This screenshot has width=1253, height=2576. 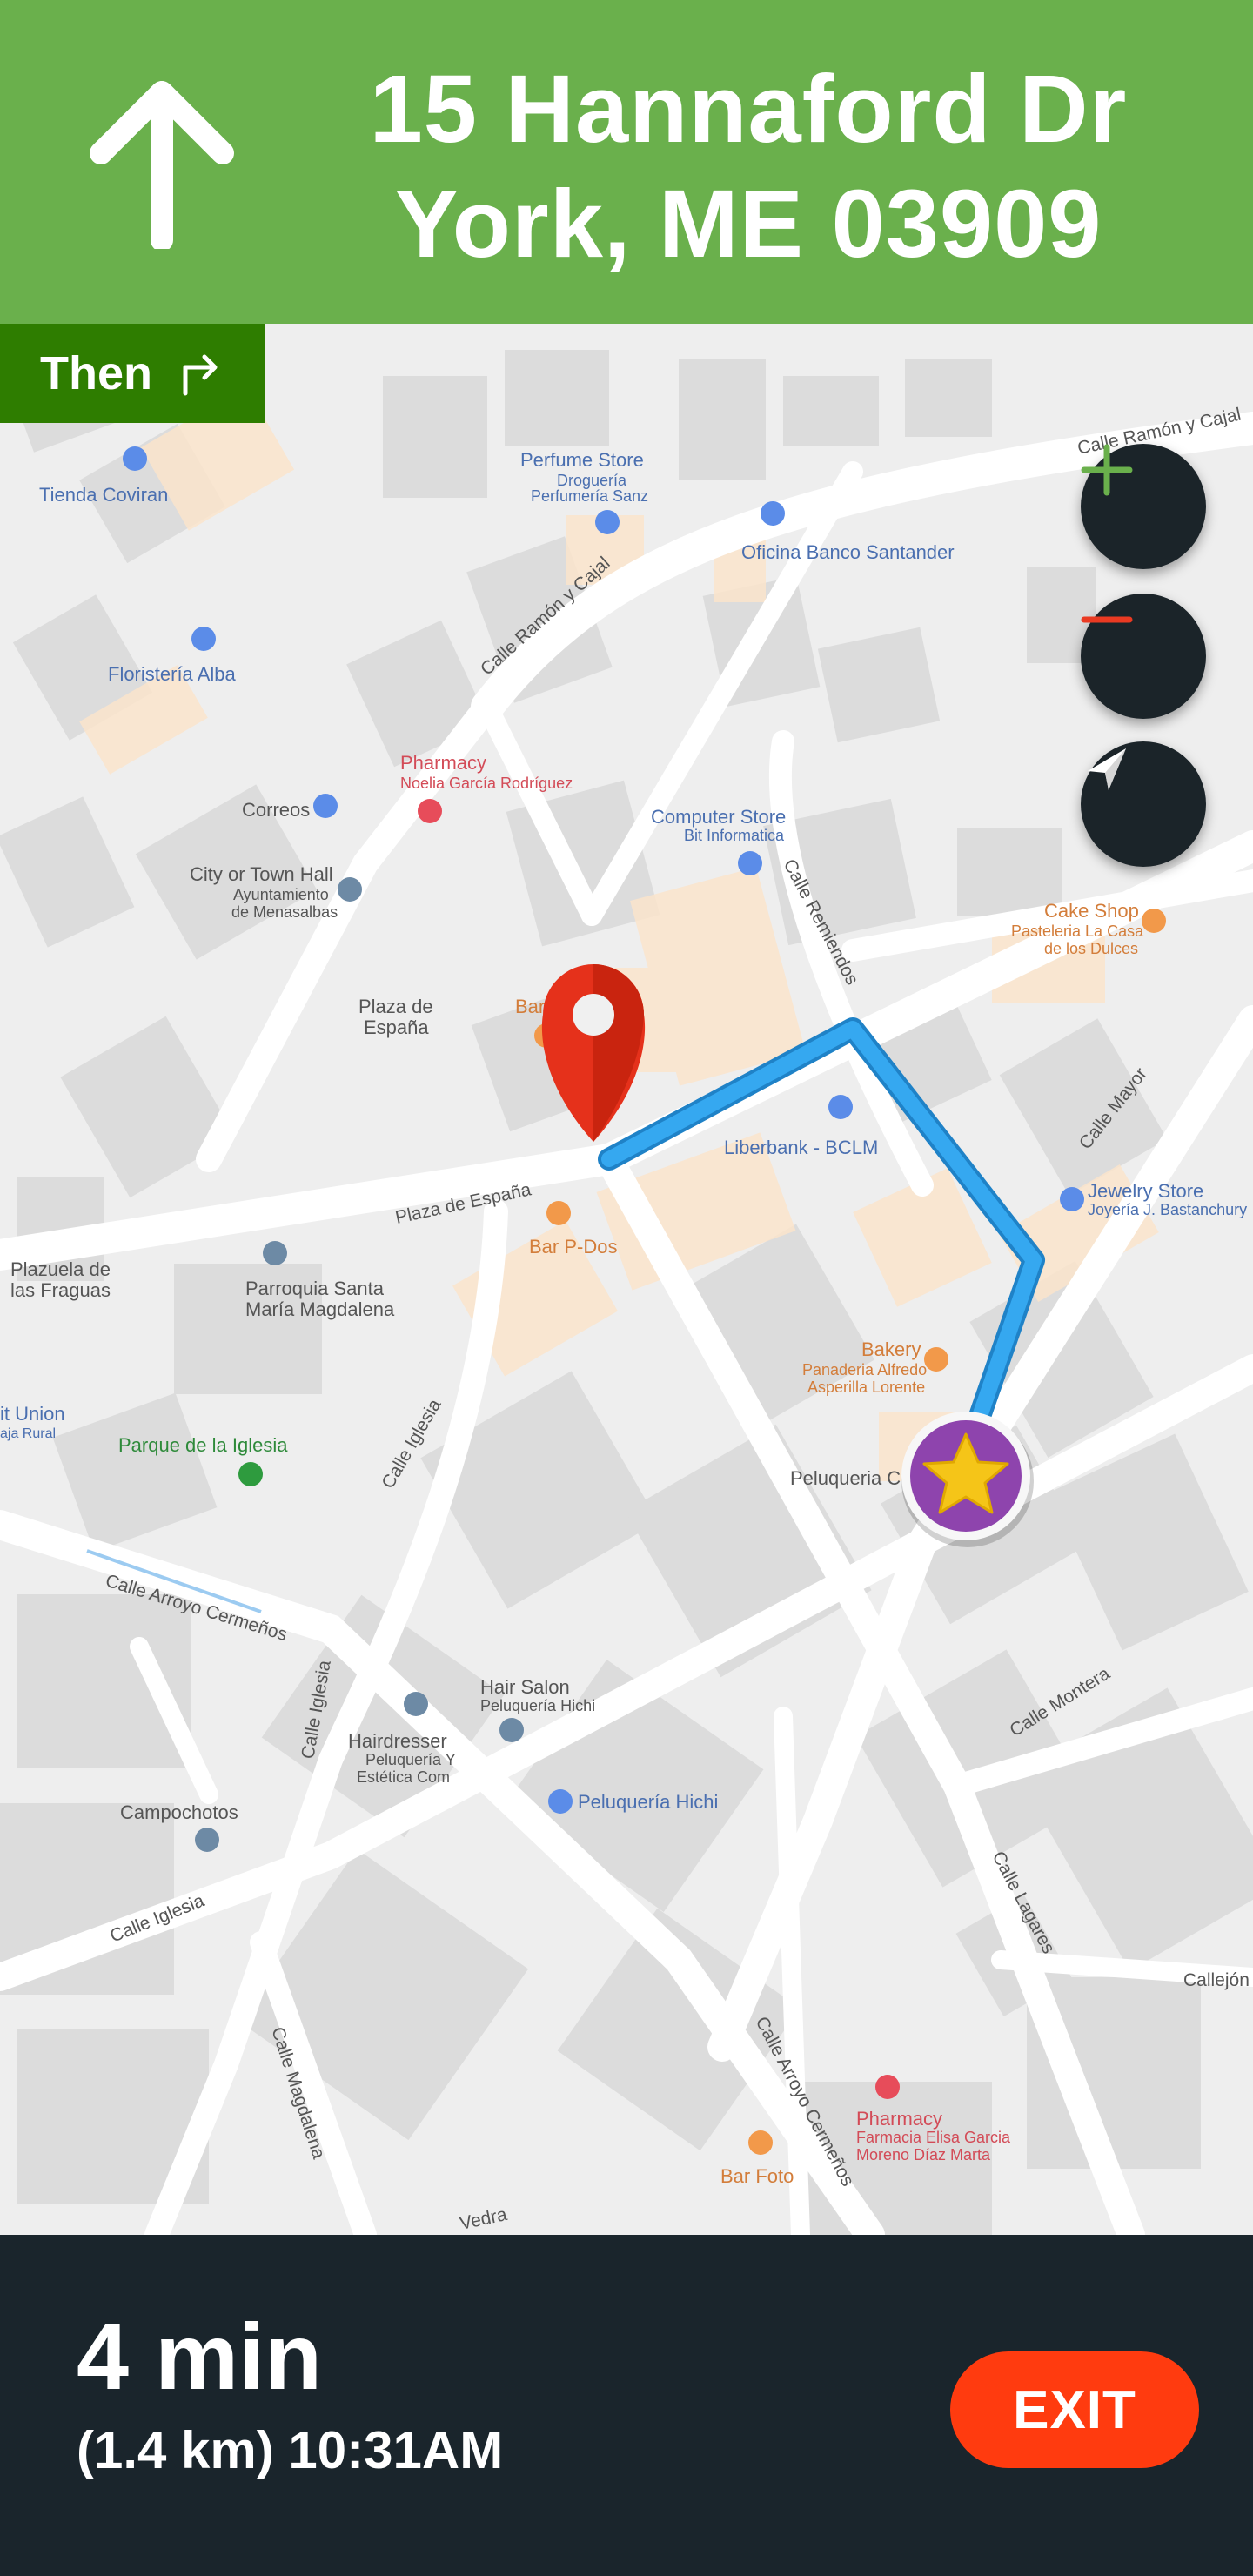 I want to click on place-label: Joyería J. Bastanchury, so click(x=1167, y=1209).